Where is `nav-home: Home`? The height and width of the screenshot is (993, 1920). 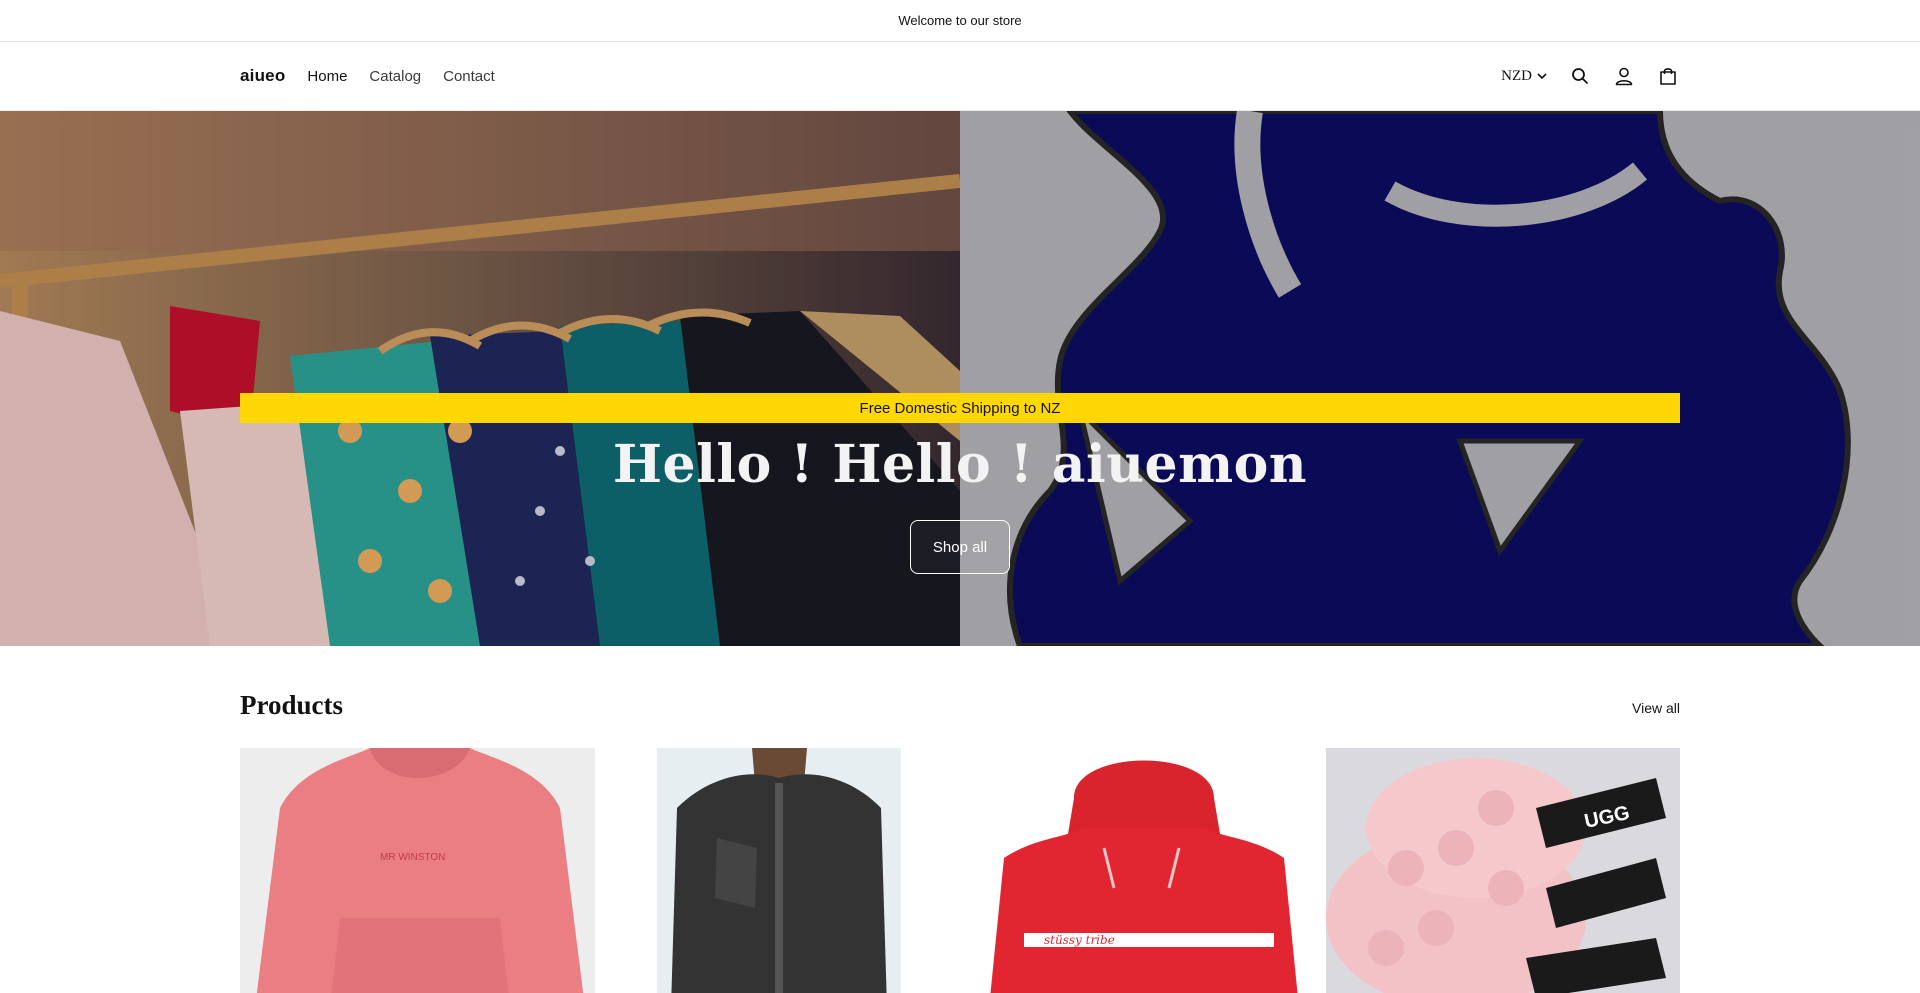
nav-home: Home is located at coordinates (327, 76).